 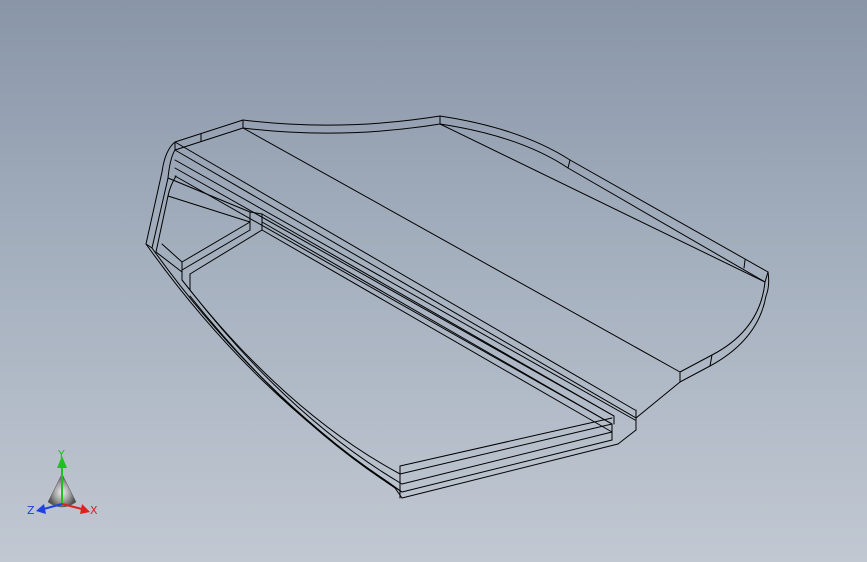 What do you see at coordinates (31, 510) in the screenshot?
I see `z-axis-label: Z` at bounding box center [31, 510].